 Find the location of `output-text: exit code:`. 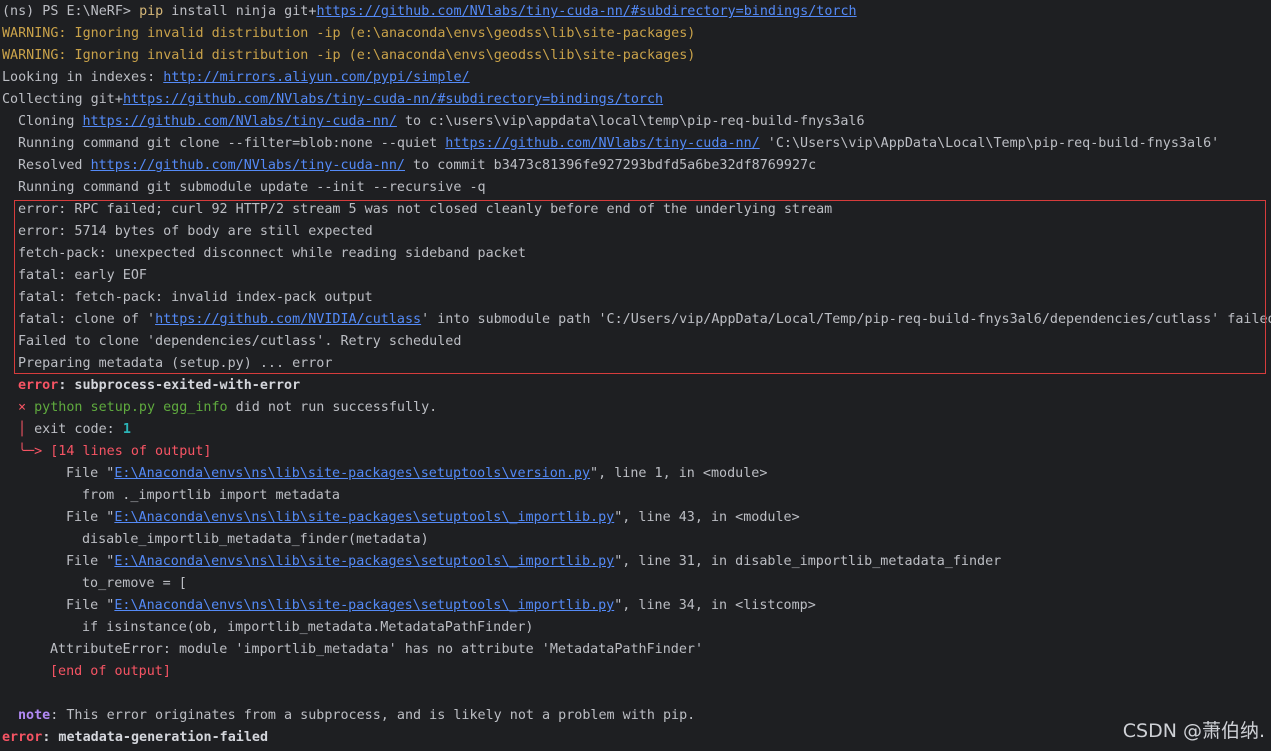

output-text: exit code: is located at coordinates (74, 429).